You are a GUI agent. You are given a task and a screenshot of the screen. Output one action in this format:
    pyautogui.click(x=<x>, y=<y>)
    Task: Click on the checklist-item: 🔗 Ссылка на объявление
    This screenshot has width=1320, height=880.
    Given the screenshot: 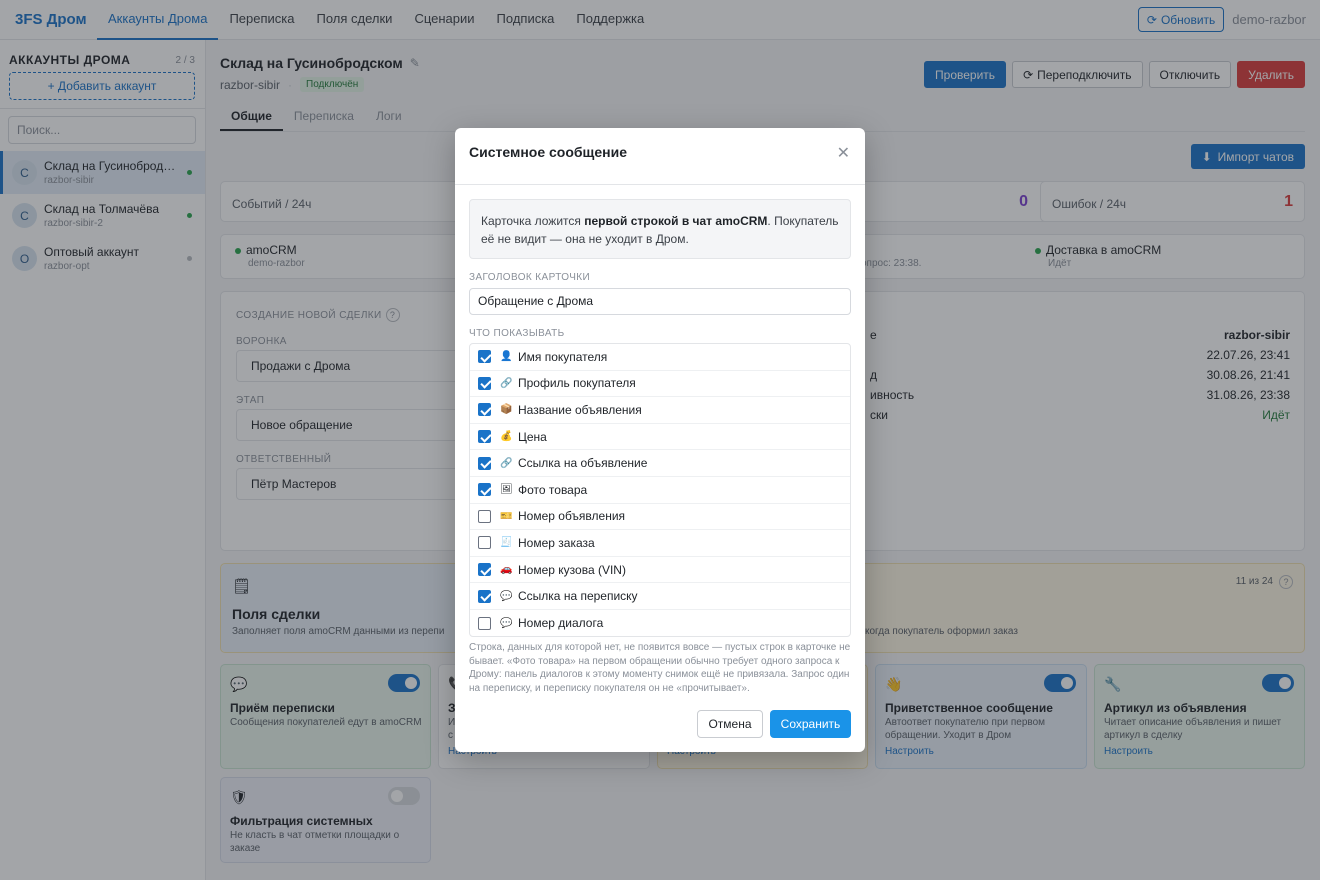 What is the action you would take?
    pyautogui.click(x=660, y=463)
    